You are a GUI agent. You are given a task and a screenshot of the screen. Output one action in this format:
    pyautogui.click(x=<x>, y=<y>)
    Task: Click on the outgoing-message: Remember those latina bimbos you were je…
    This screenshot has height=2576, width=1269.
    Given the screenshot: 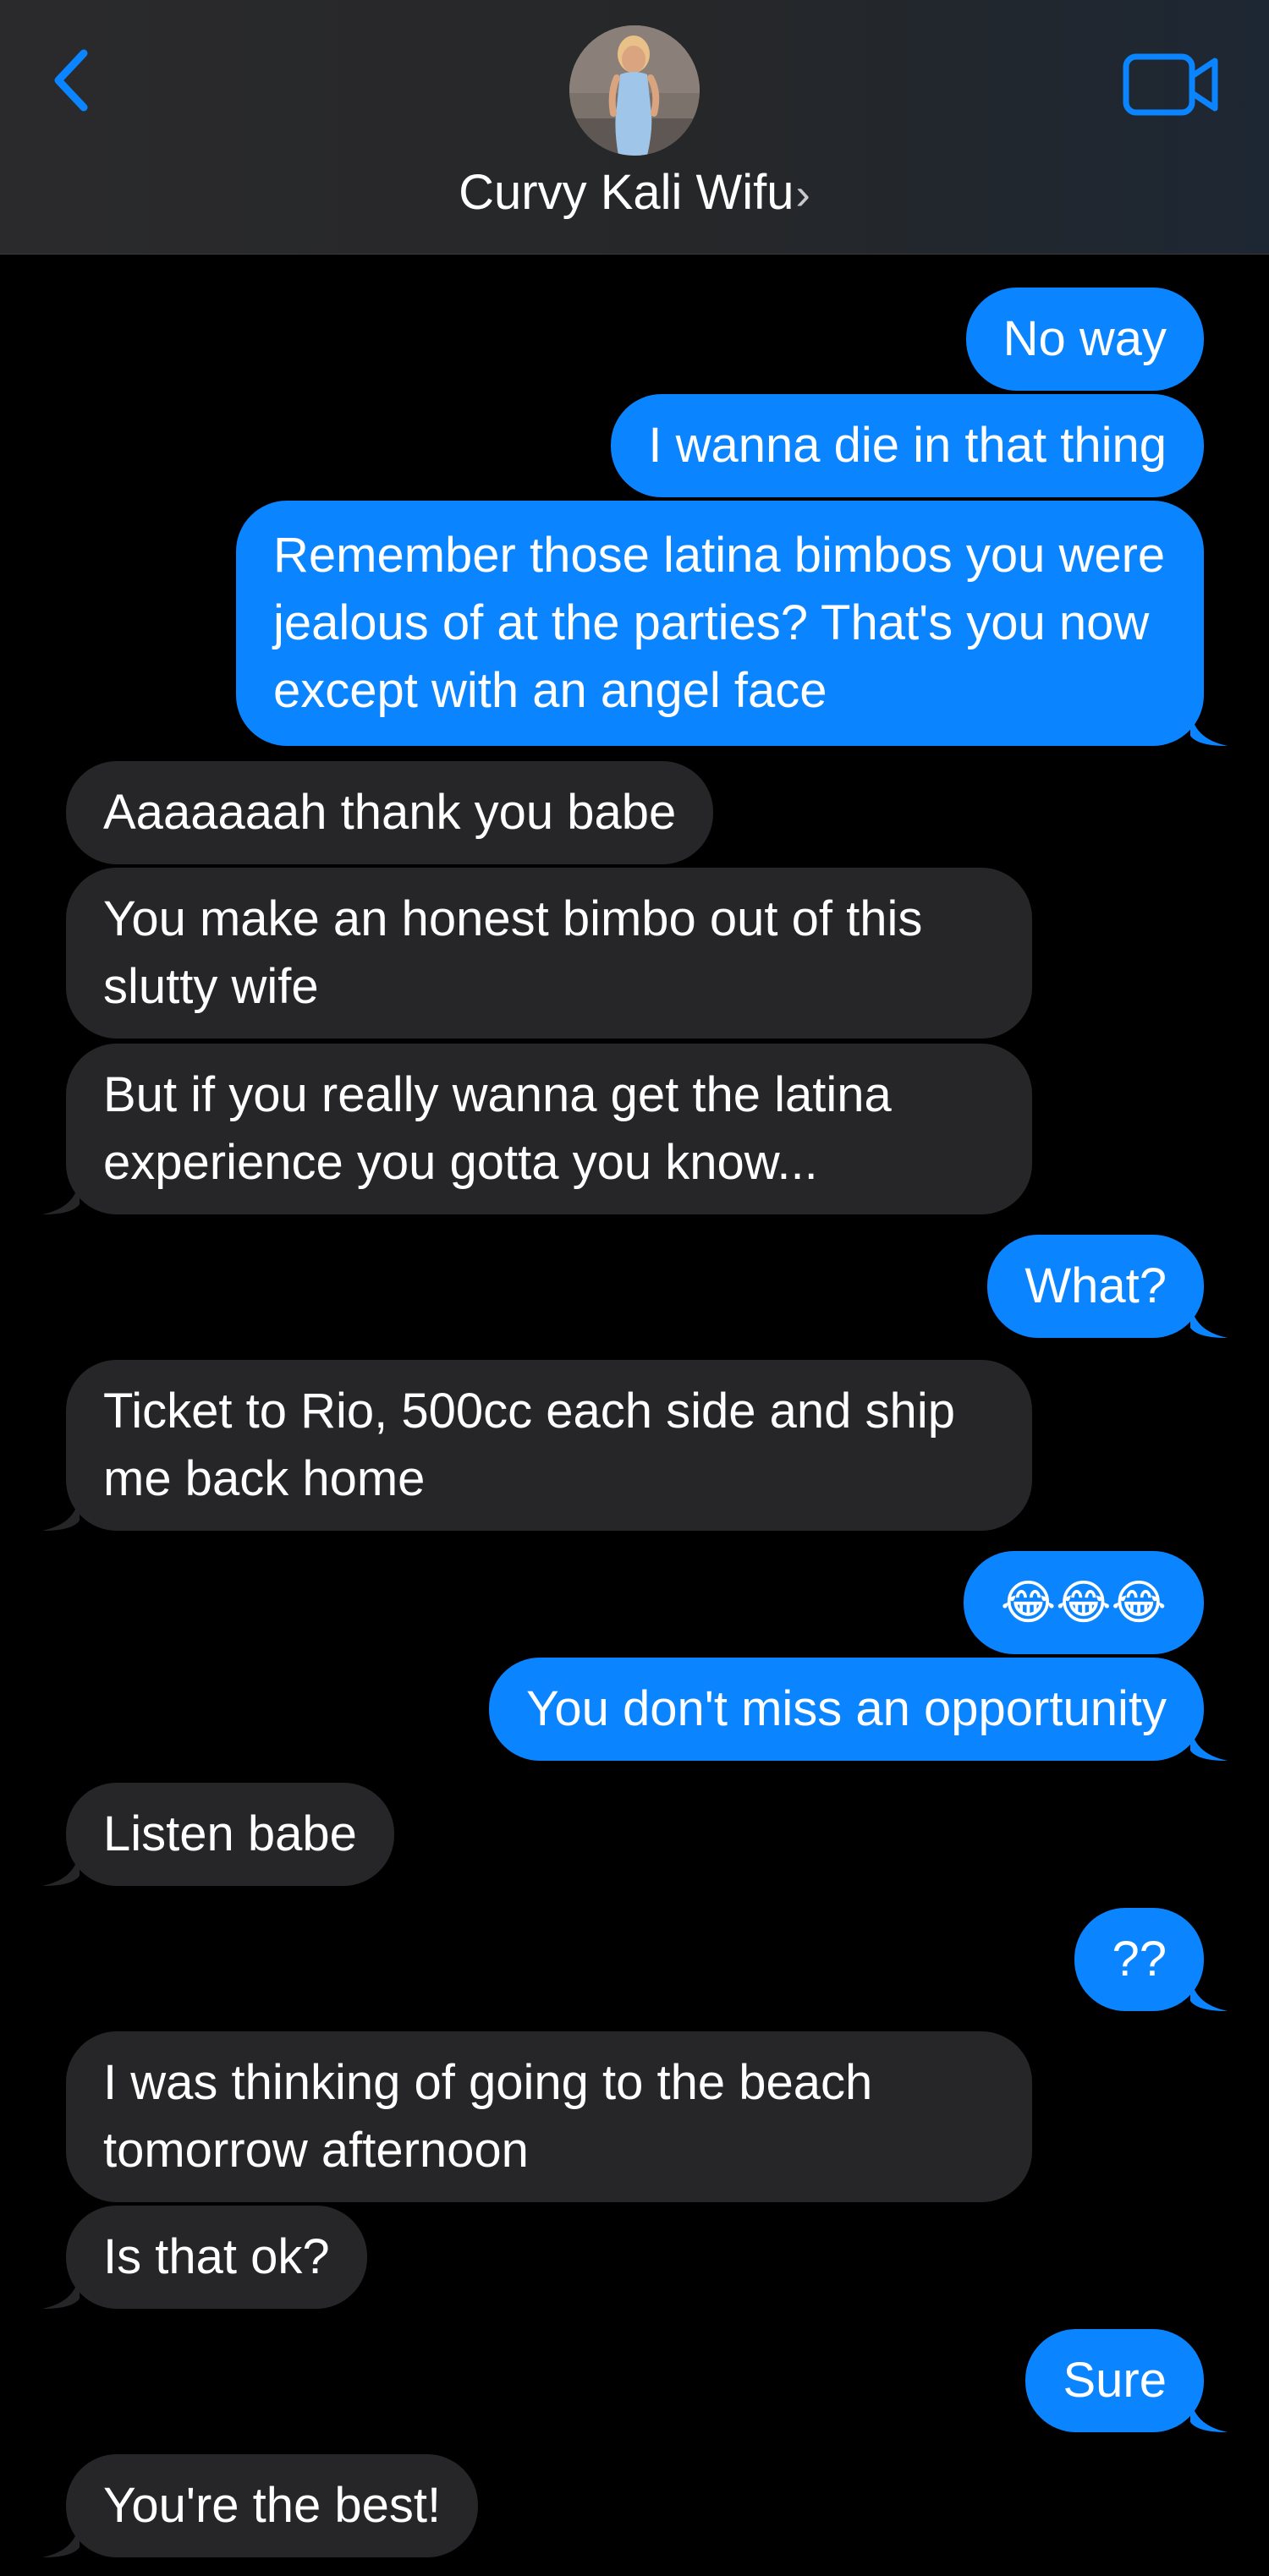 What is the action you would take?
    pyautogui.click(x=732, y=623)
    